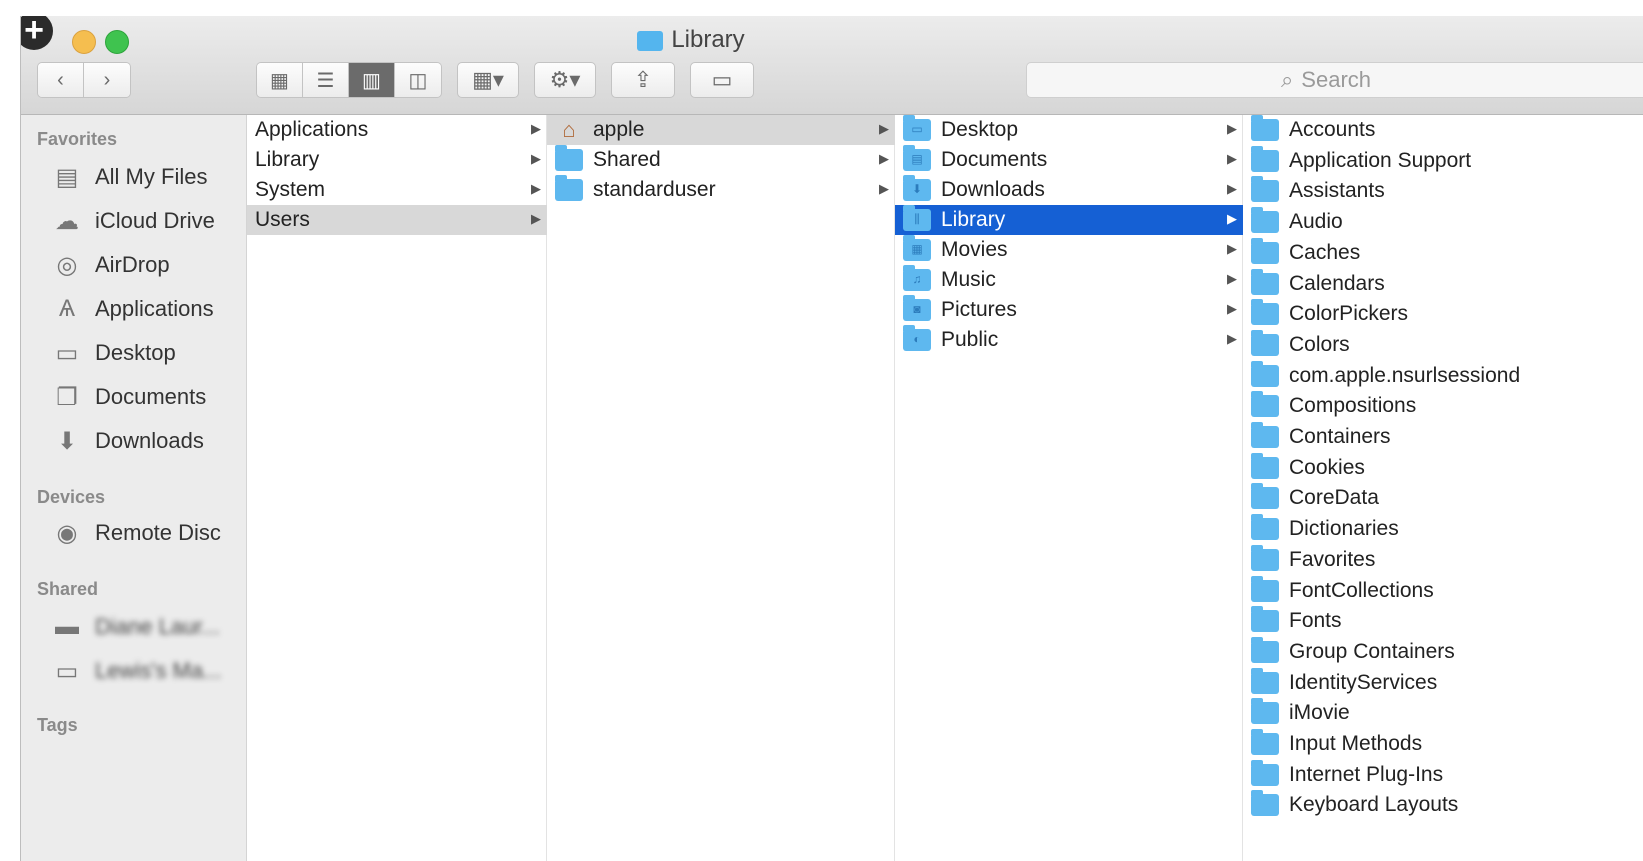  I want to click on list-view-button: ☰, so click(326, 80).